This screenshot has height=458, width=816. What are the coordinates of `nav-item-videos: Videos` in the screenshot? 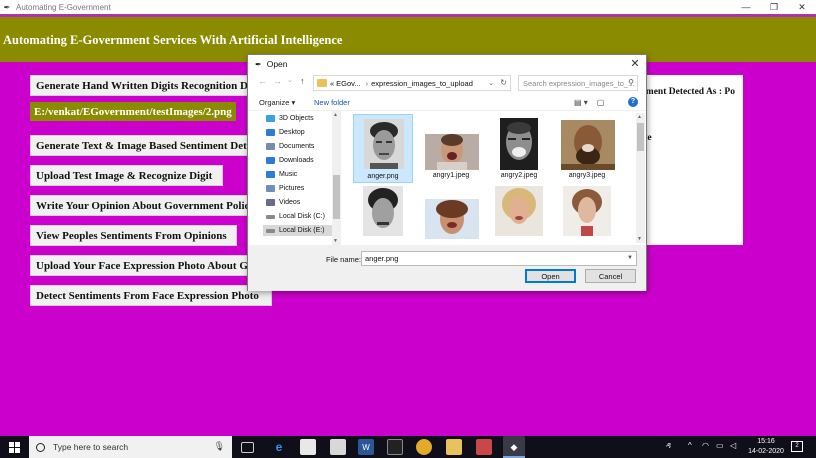 It's located at (283, 202).